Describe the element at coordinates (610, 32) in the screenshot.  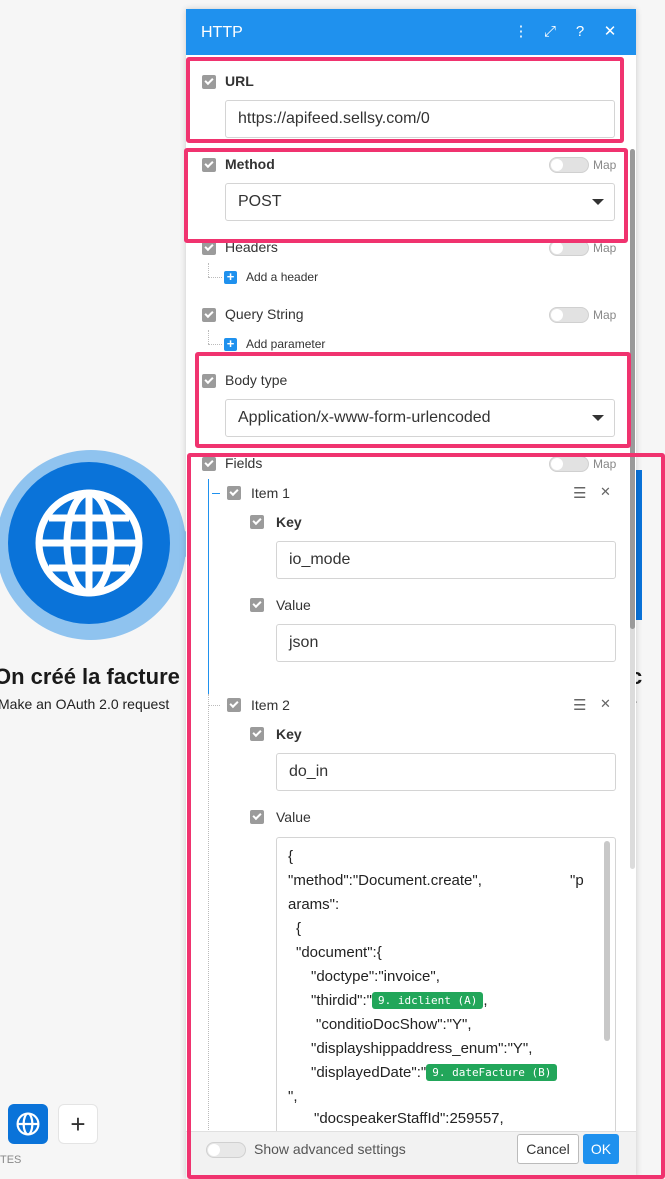
I see `close-icon: ✕` at that location.